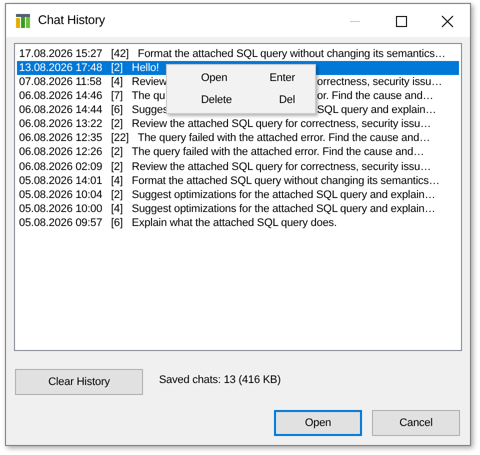 This screenshot has height=455, width=480. I want to click on chat-date: 05.08.2026 09:57, so click(61, 223).